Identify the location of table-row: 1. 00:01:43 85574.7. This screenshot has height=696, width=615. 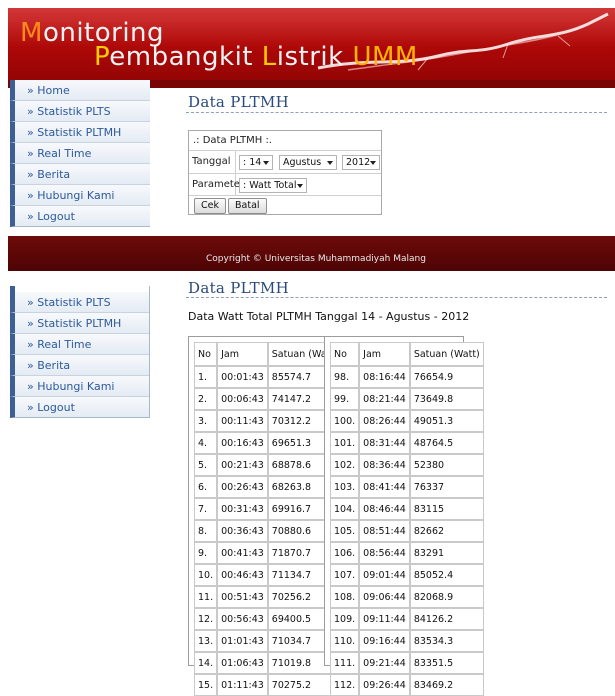
(268, 377).